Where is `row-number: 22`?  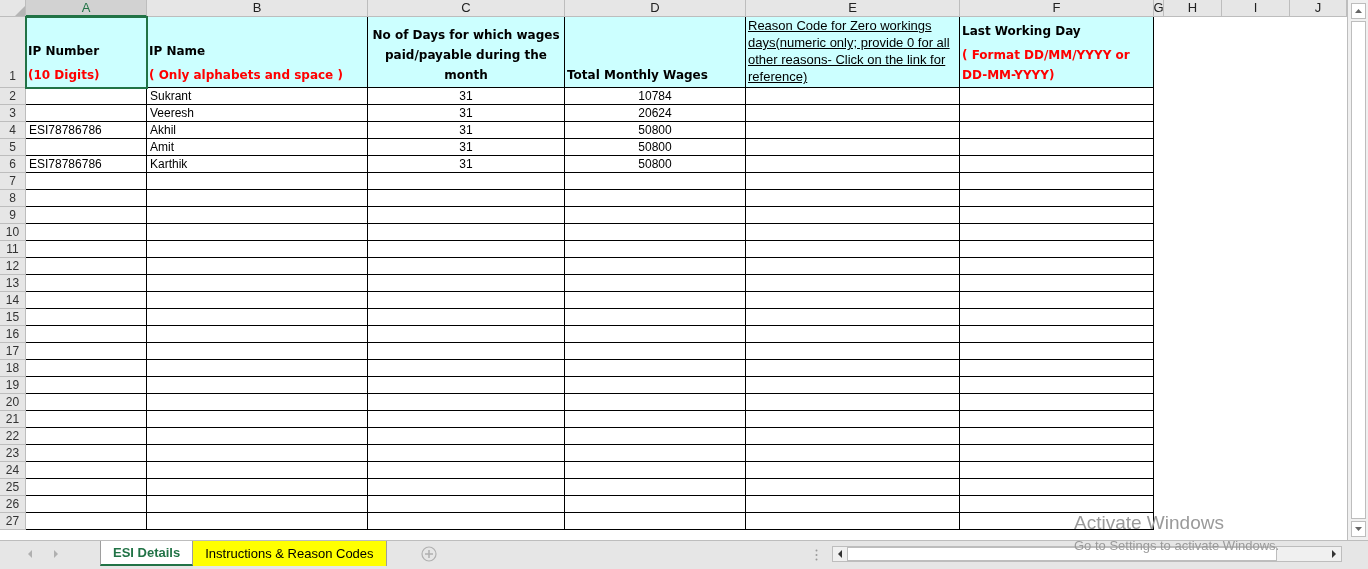
row-number: 22 is located at coordinates (13, 436).